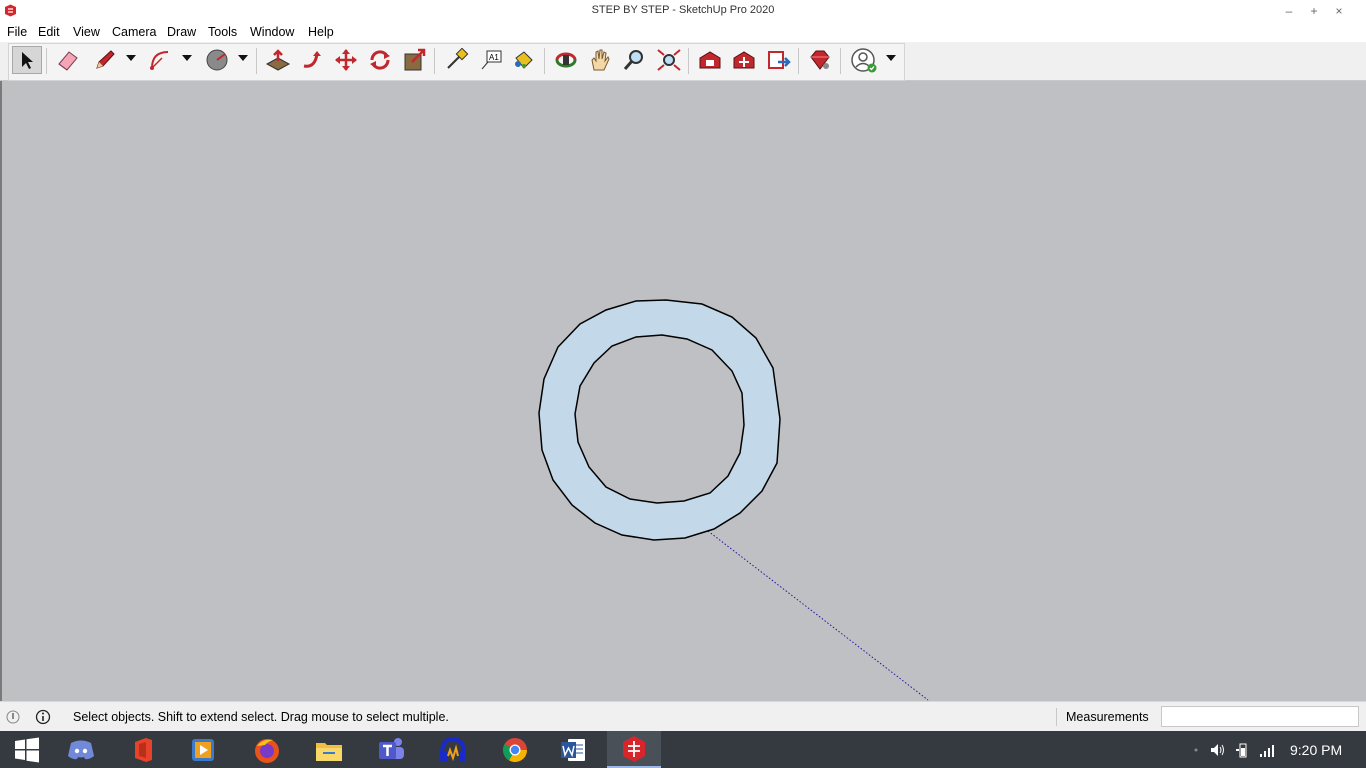  I want to click on blue-axis-line, so click(818, 615).